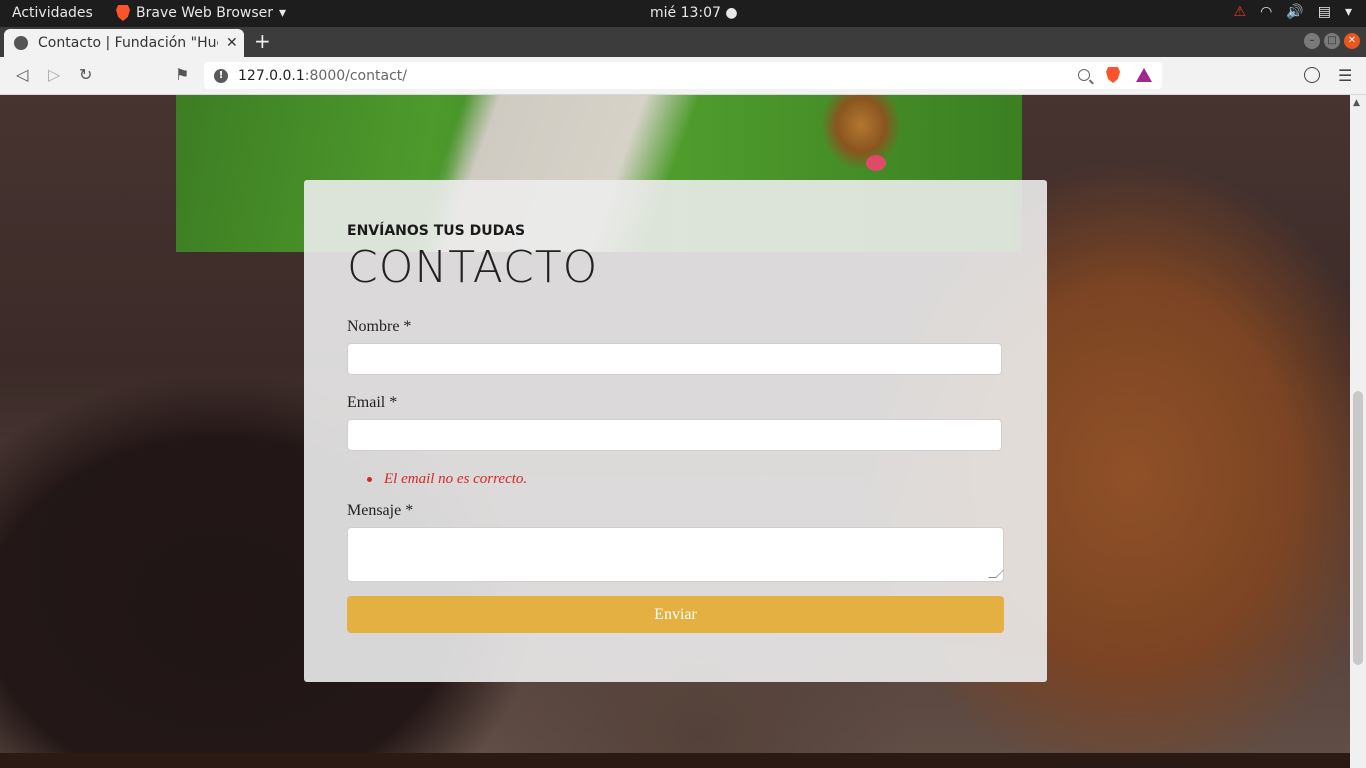  What do you see at coordinates (85, 74) in the screenshot?
I see `reload-button: ↻` at bounding box center [85, 74].